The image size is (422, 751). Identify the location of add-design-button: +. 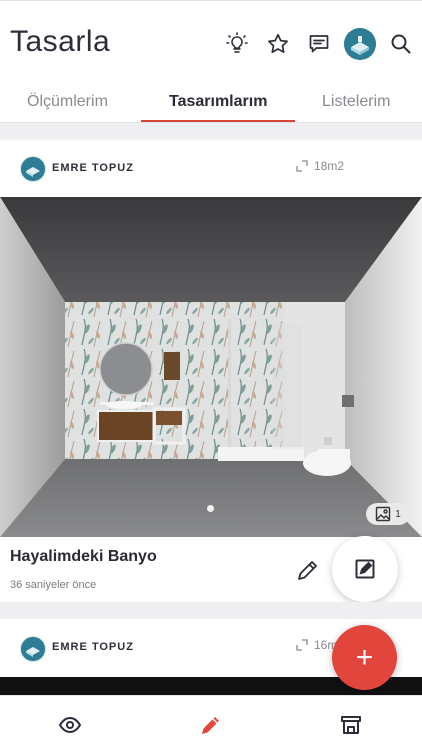
(364, 657).